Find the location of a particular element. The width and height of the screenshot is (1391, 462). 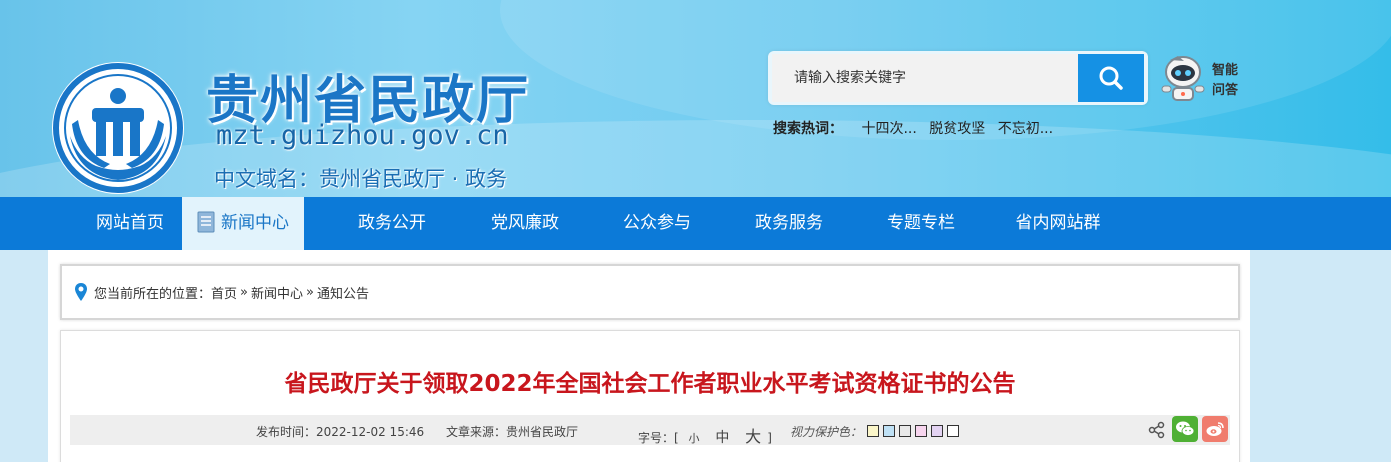

nav-item-integrity: 党风廉政 is located at coordinates (525, 223).